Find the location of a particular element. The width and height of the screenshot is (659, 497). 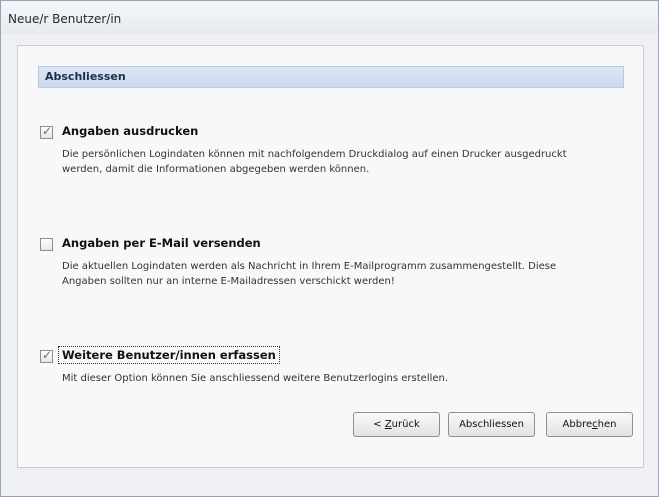

back-button-prefix: < is located at coordinates (379, 424).